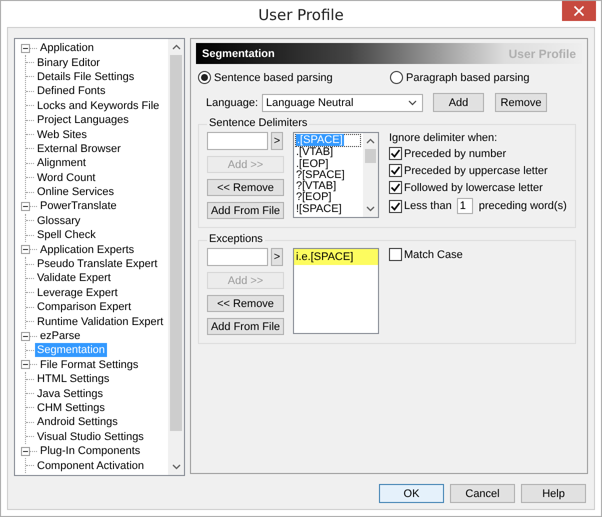  What do you see at coordinates (232, 102) in the screenshot?
I see `field-label: Language:` at bounding box center [232, 102].